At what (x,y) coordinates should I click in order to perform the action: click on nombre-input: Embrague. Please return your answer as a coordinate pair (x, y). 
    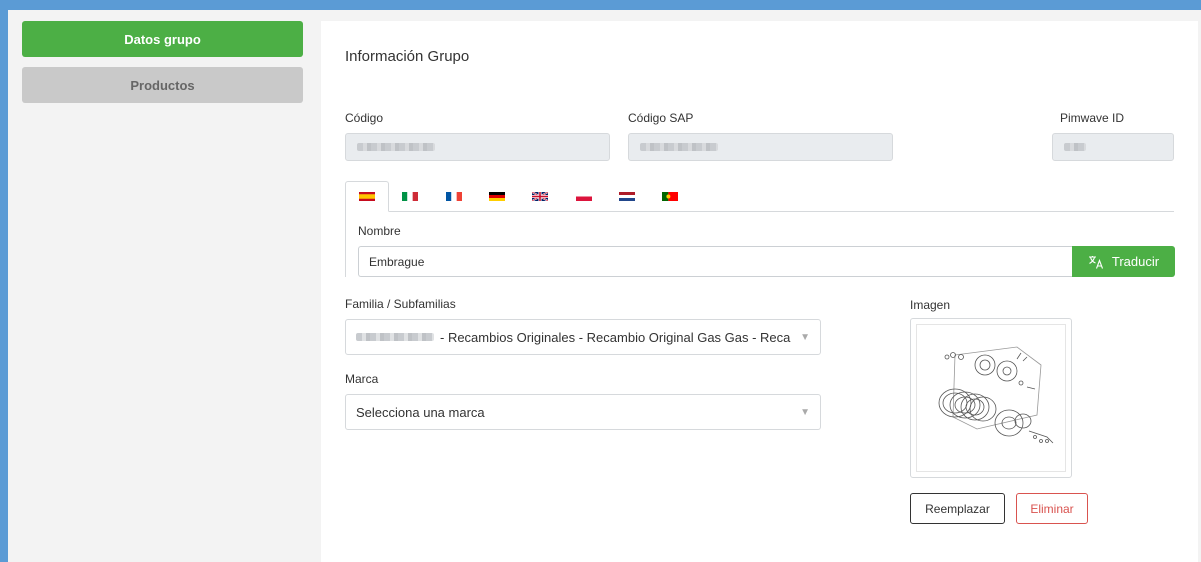
    Looking at the image, I should click on (715, 261).